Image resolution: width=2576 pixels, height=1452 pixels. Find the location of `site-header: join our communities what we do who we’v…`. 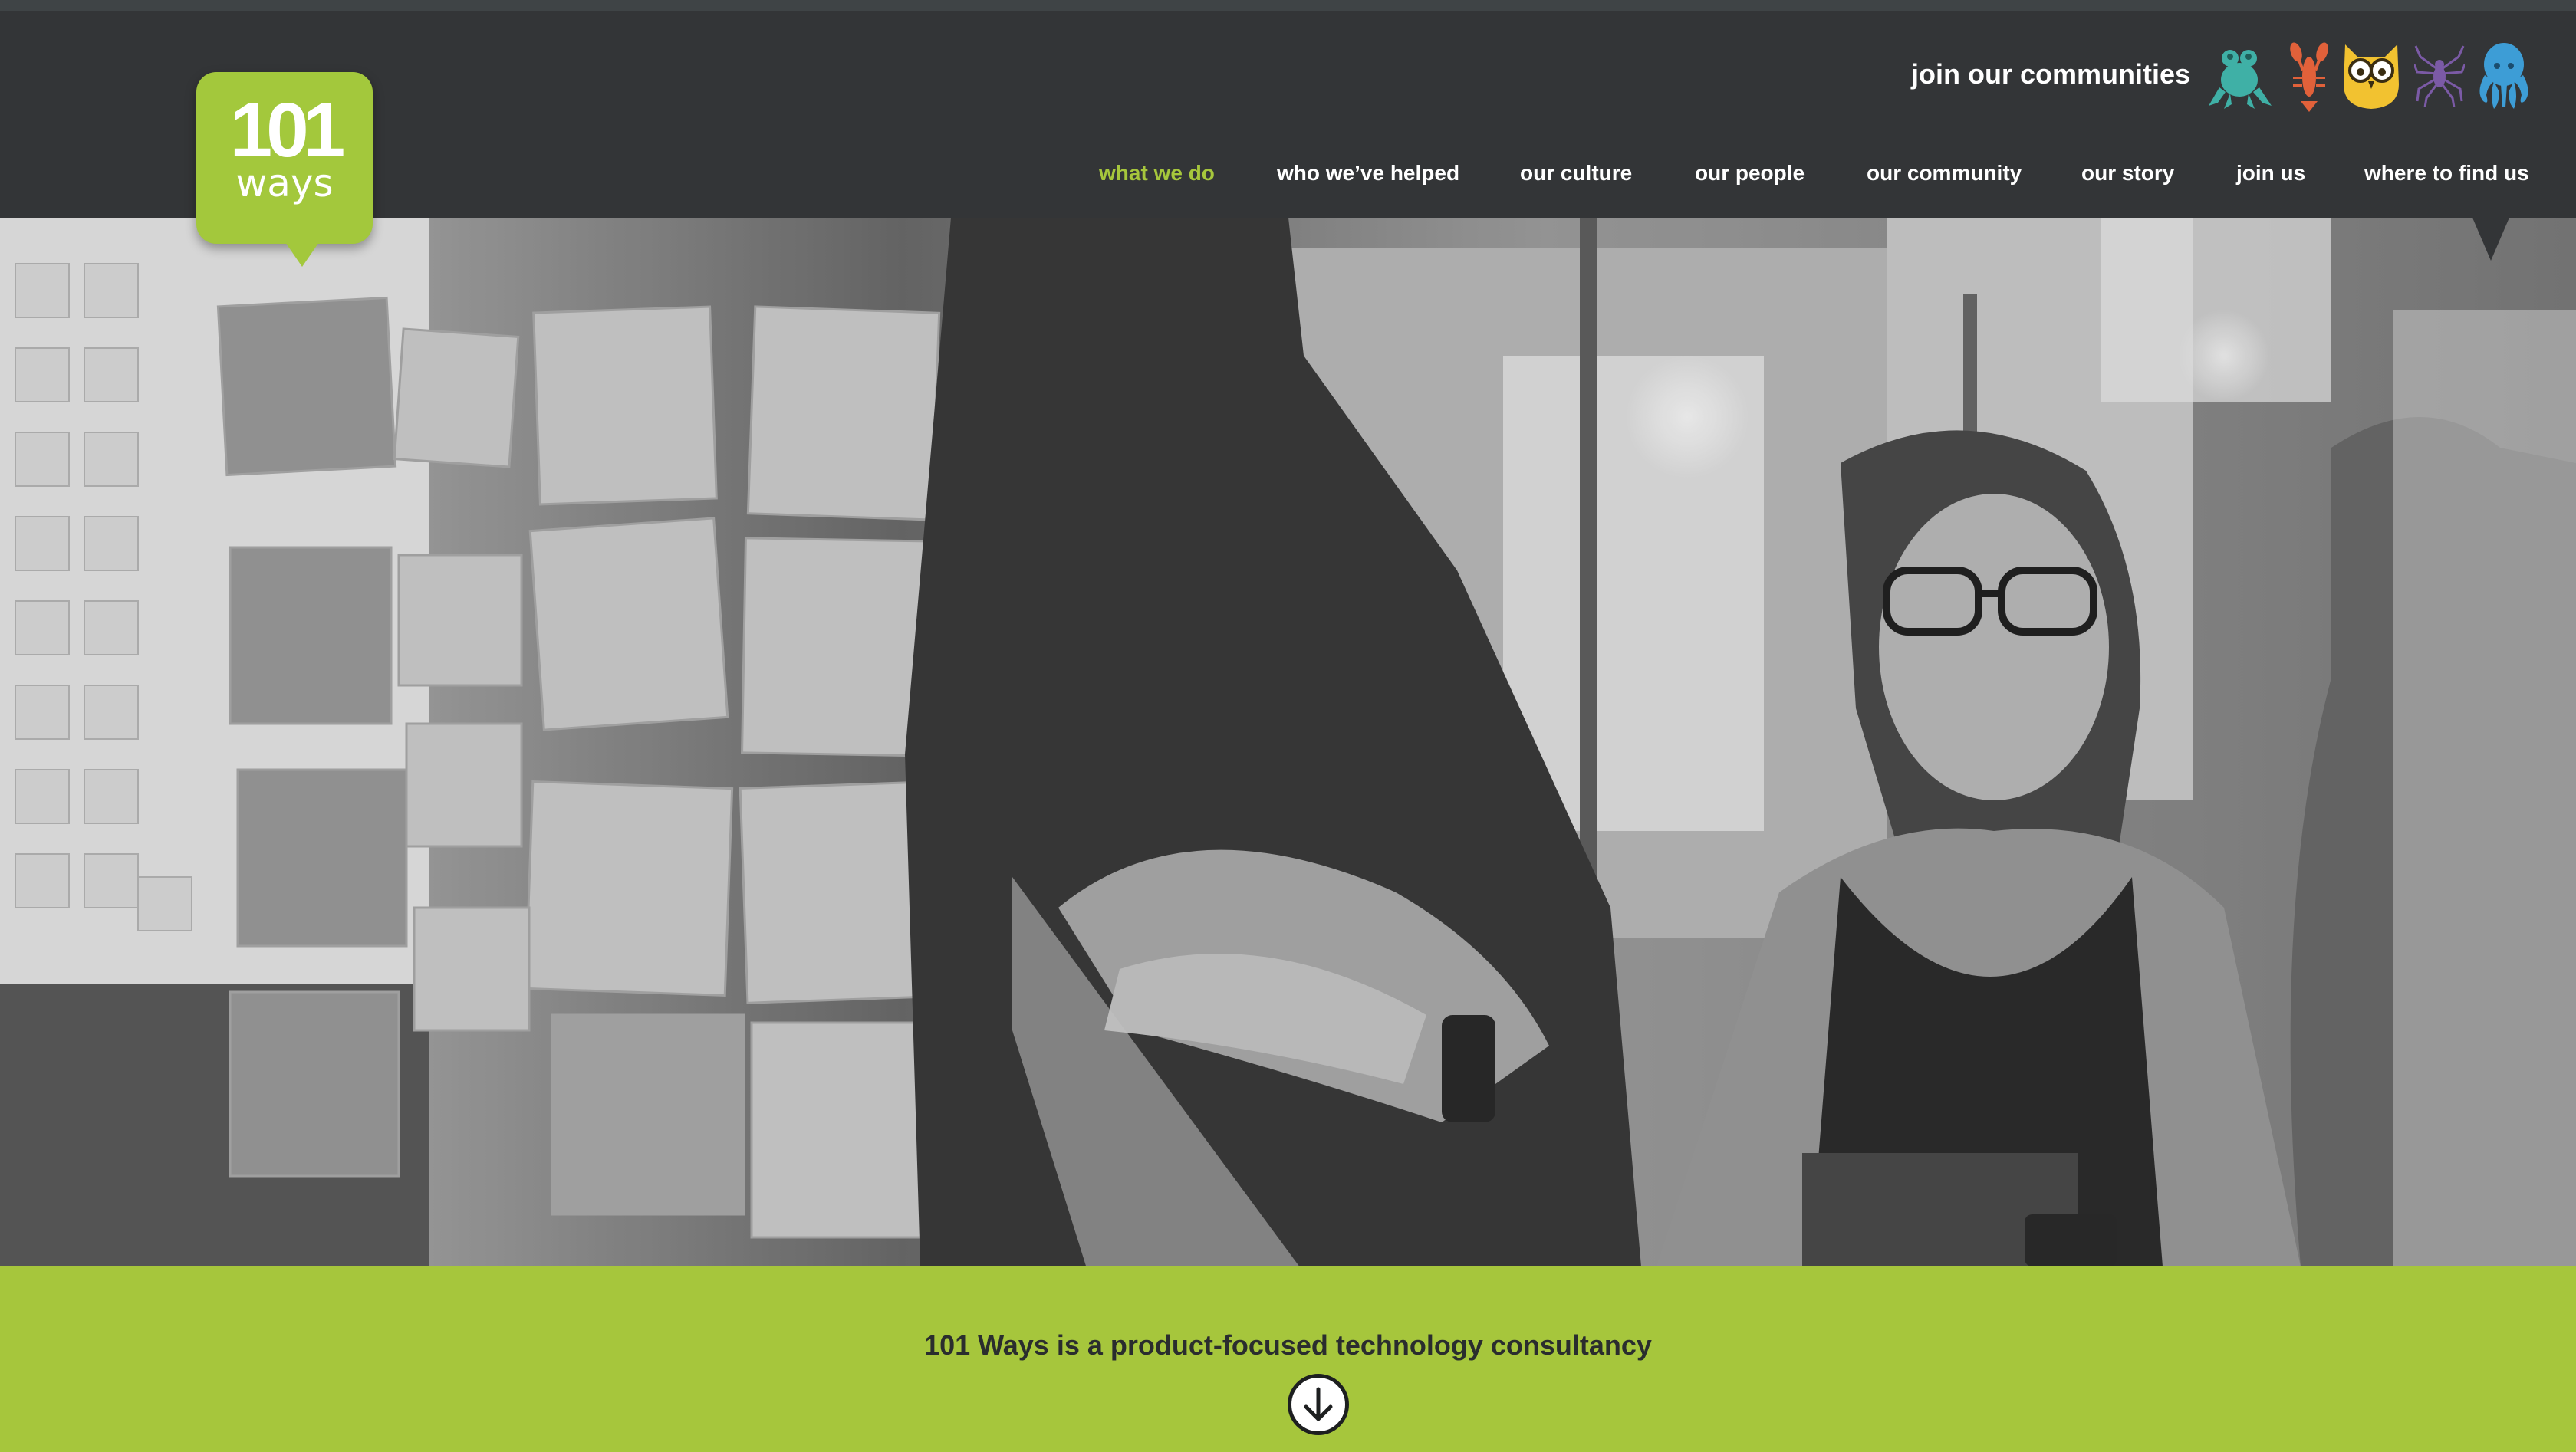

site-header: join our communities what we do who we’v… is located at coordinates (1288, 114).